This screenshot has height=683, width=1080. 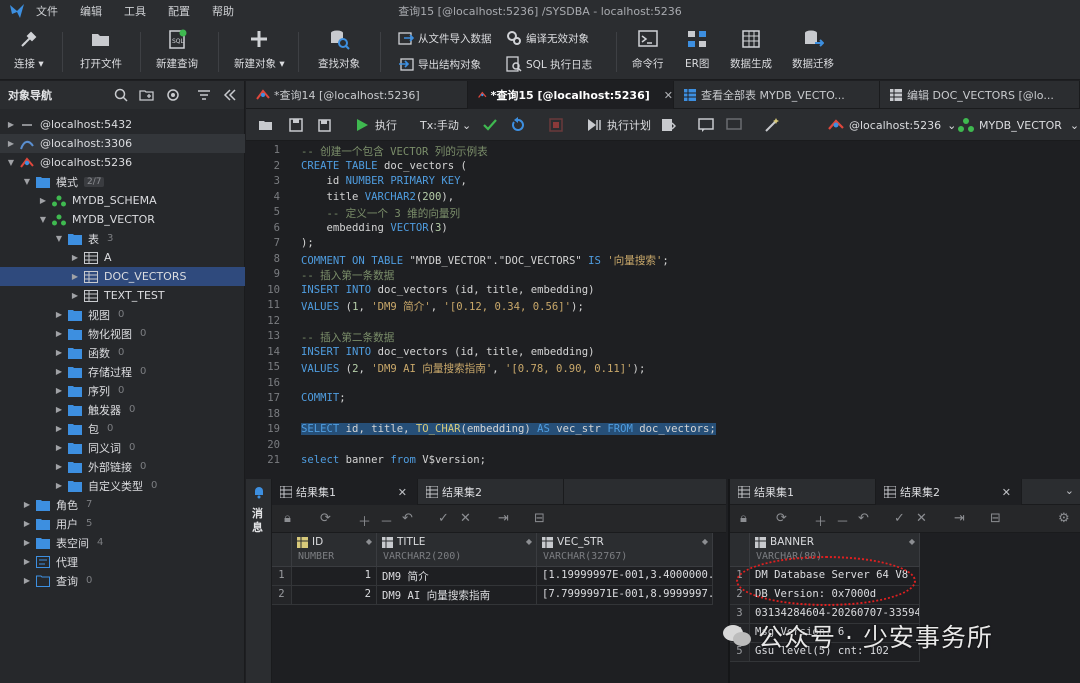 What do you see at coordinates (204, 95) in the screenshot?
I see `filter-list-icon` at bounding box center [204, 95].